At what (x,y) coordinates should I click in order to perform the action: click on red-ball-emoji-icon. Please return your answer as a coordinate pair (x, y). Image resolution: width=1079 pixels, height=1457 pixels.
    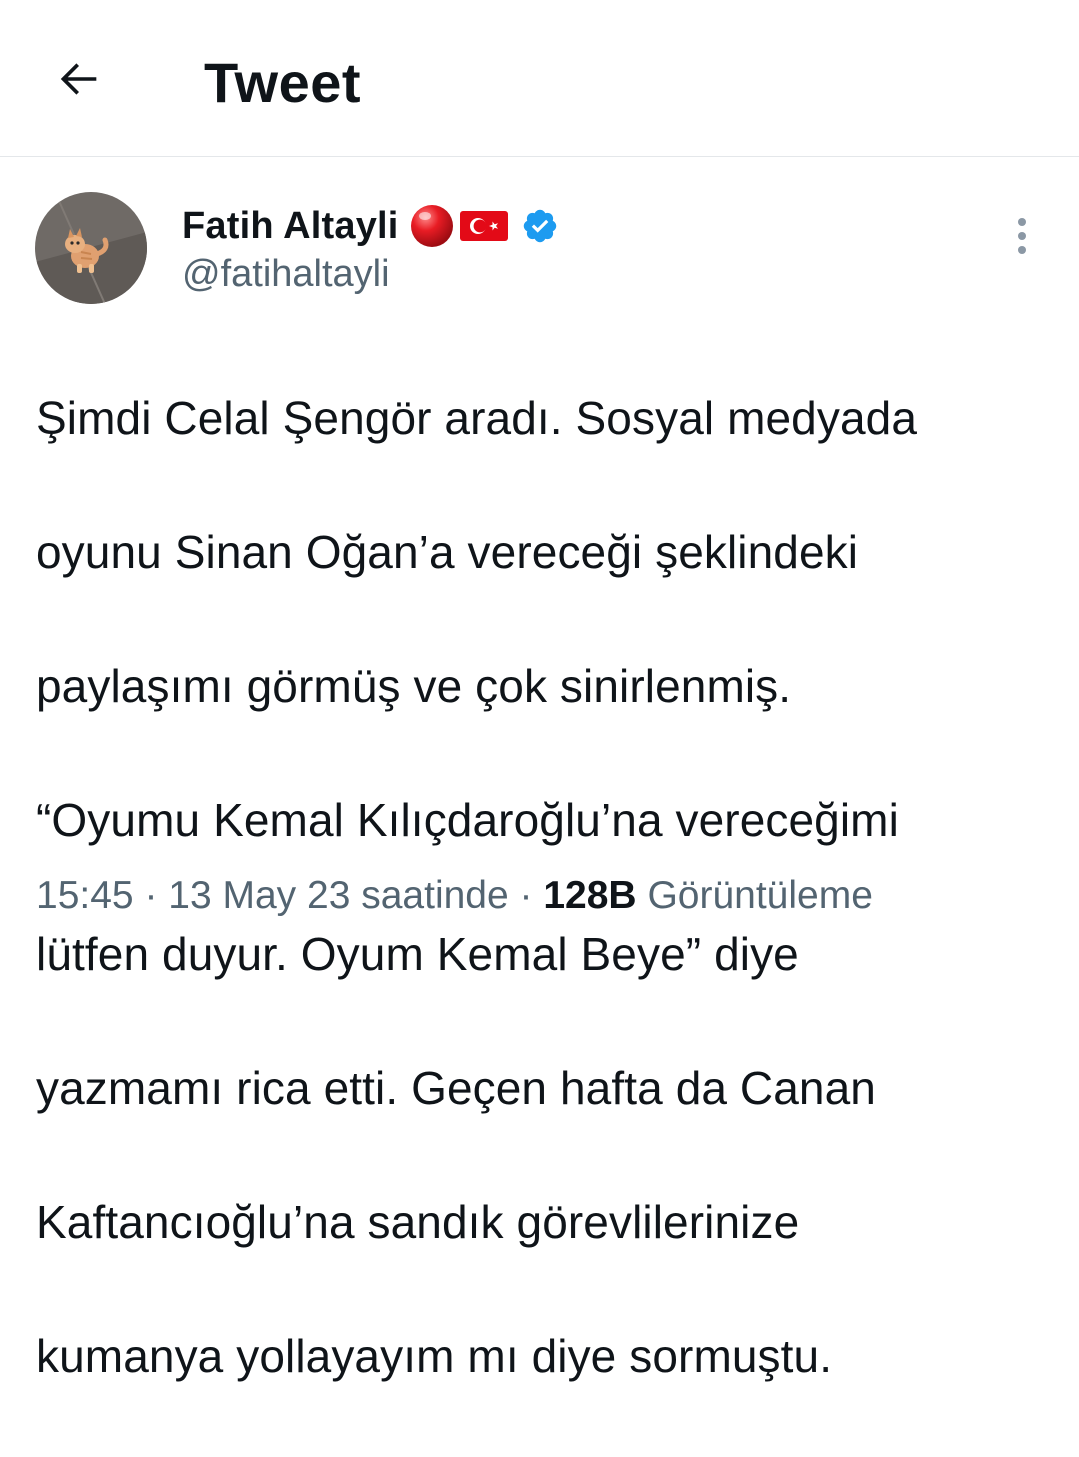
    Looking at the image, I should click on (431, 226).